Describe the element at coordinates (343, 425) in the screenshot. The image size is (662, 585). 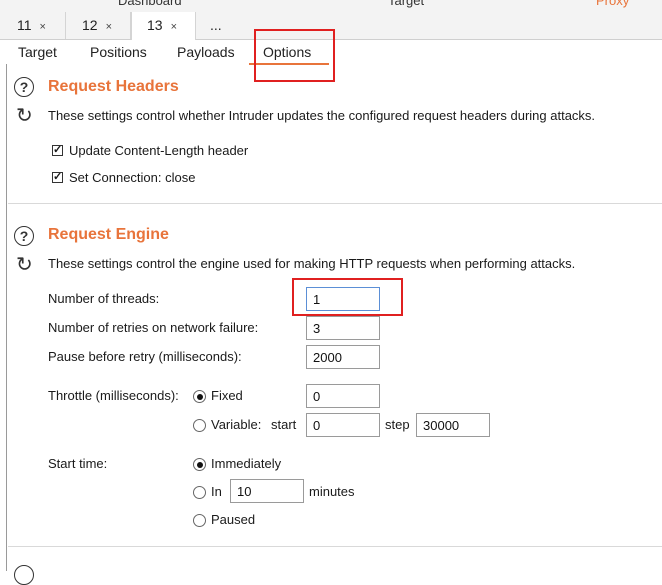
I see `variable-start-input` at that location.